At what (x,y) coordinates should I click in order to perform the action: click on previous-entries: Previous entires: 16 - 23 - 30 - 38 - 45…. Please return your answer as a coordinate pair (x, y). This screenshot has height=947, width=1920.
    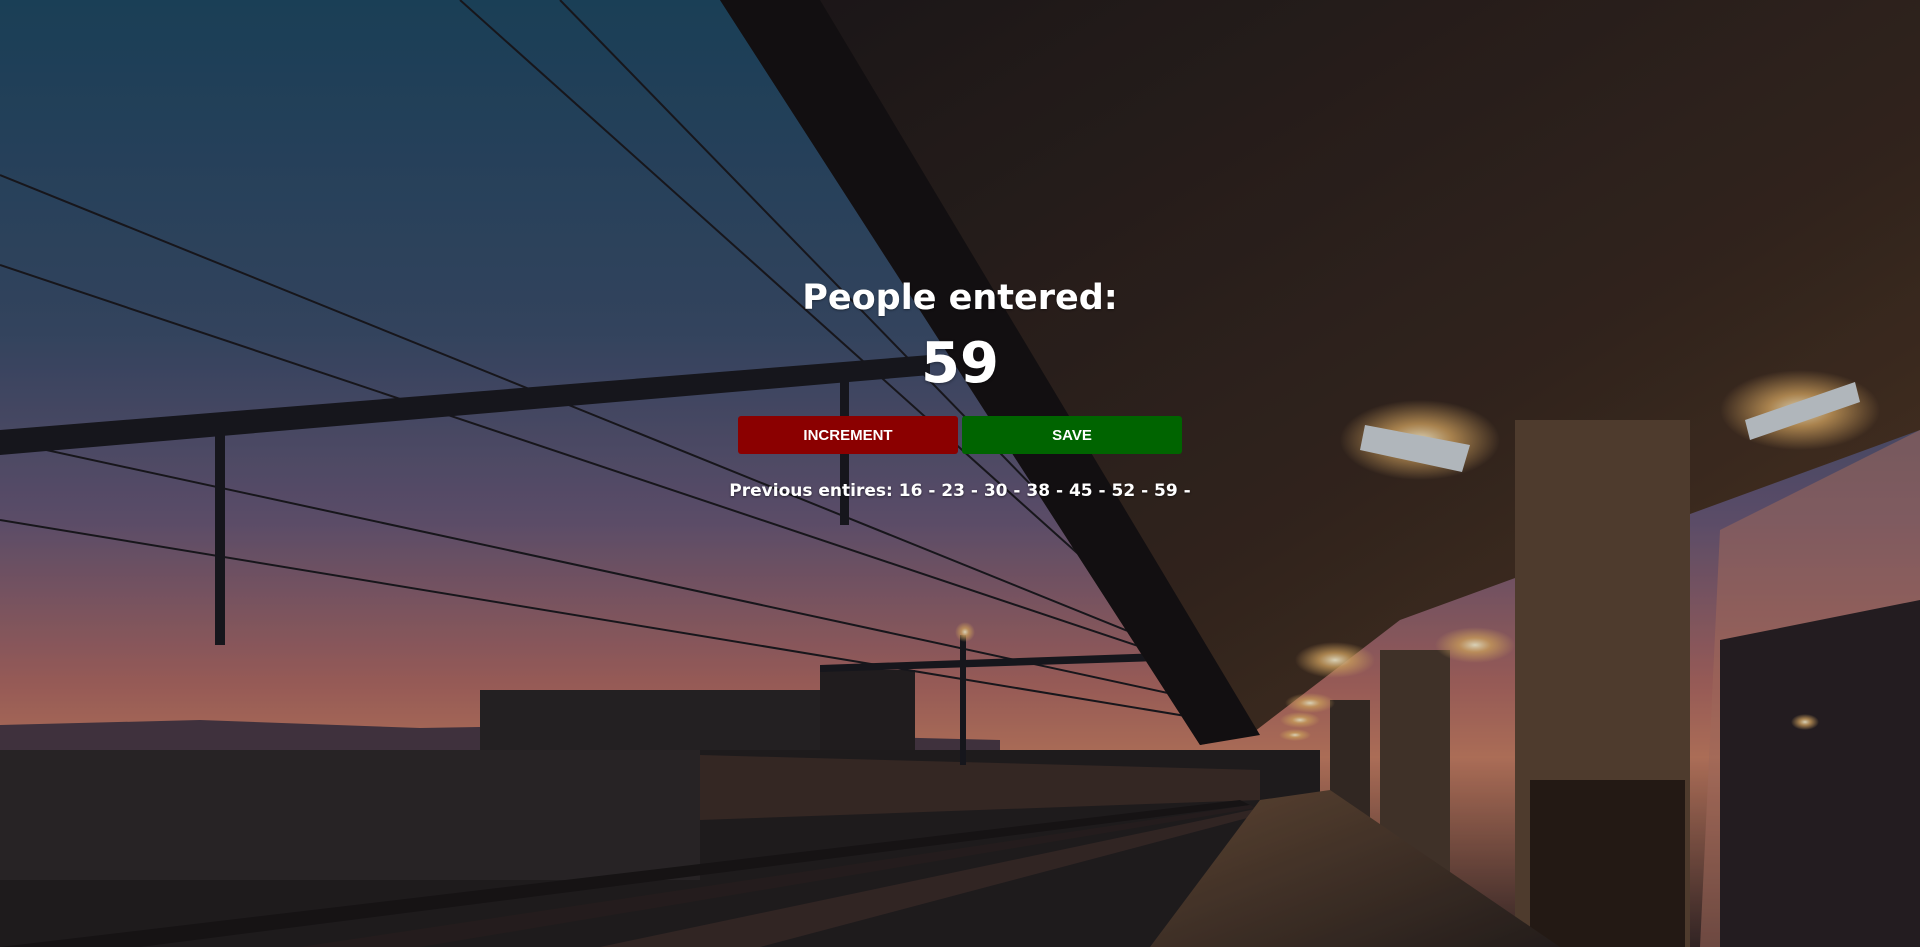
    Looking at the image, I should click on (959, 491).